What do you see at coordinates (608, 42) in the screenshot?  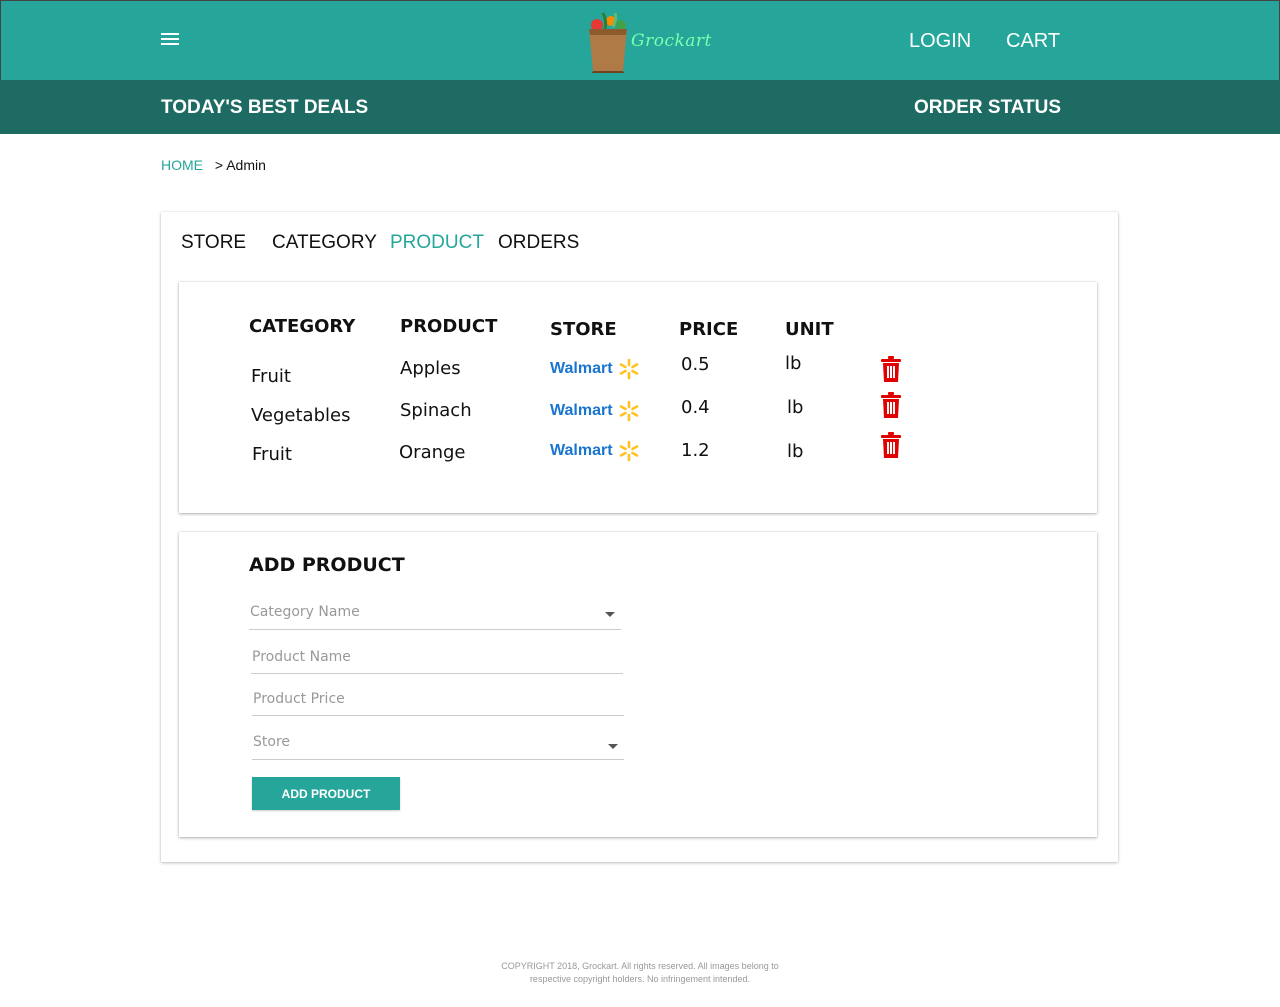 I see `grocery-bag-icon` at bounding box center [608, 42].